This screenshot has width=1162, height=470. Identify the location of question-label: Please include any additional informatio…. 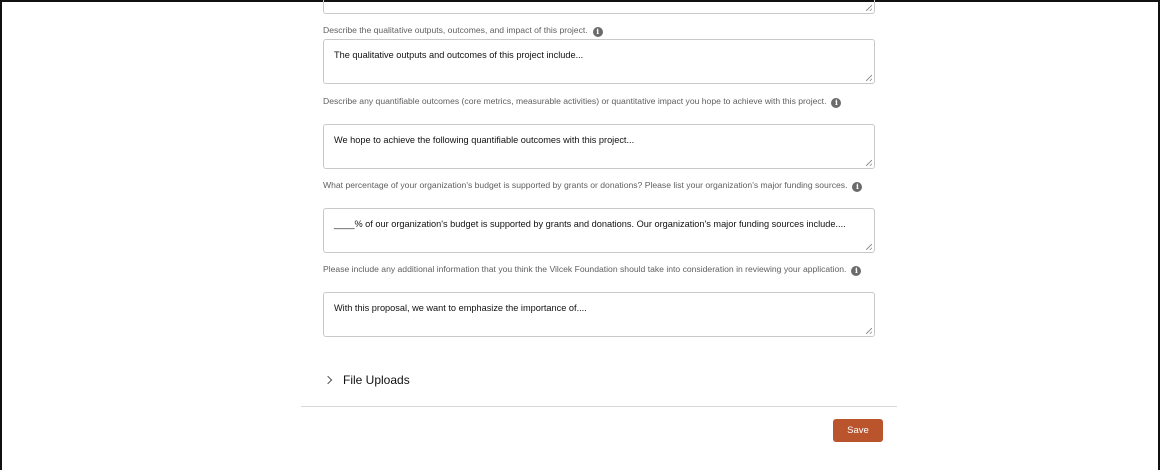
(599, 269).